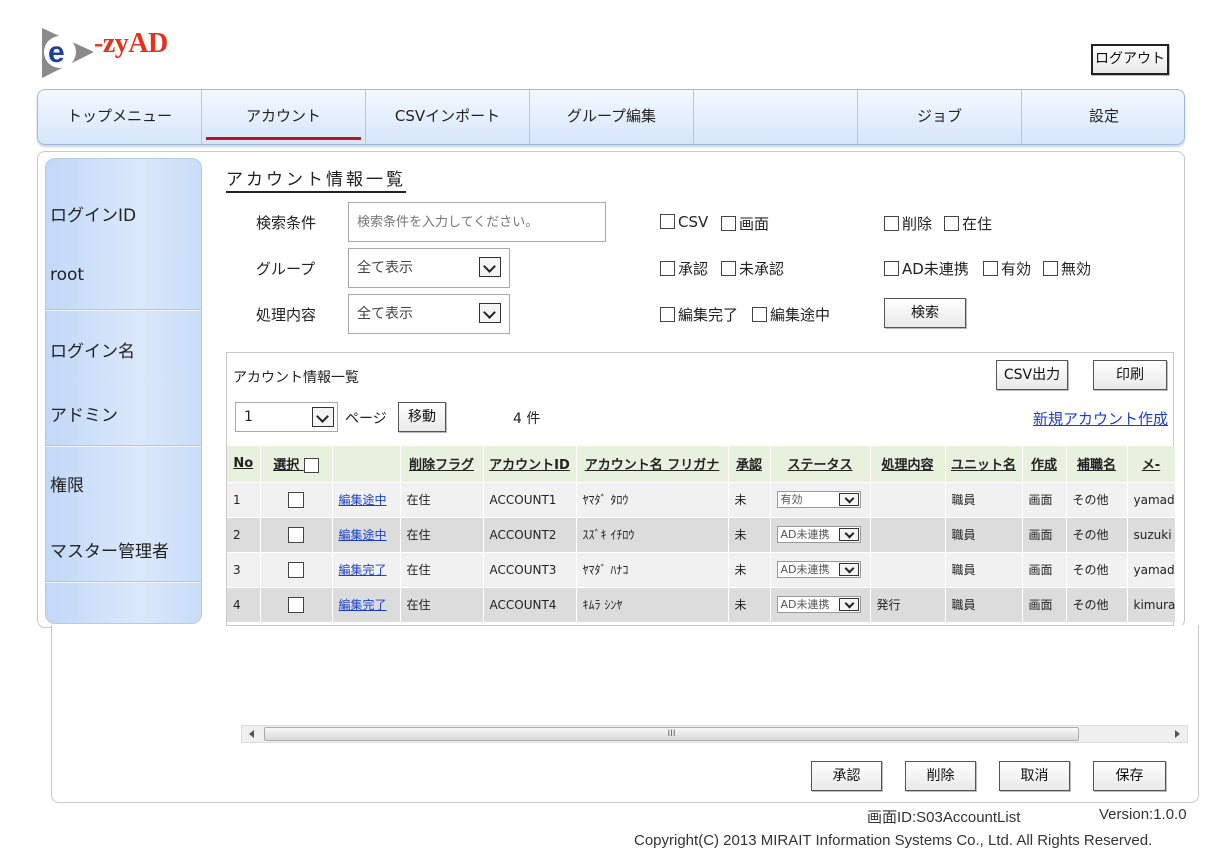 This screenshot has height=863, width=1231. Describe the element at coordinates (940, 117) in the screenshot. I see `nav-item-job: ジョブ` at that location.